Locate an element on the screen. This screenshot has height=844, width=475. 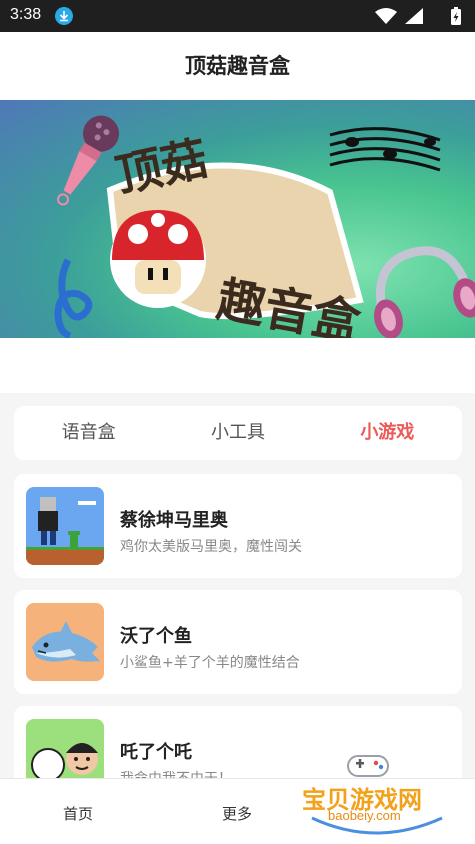
game-description: 小鲨鱼+羊了个羊的魔性结合 is located at coordinates (210, 663).